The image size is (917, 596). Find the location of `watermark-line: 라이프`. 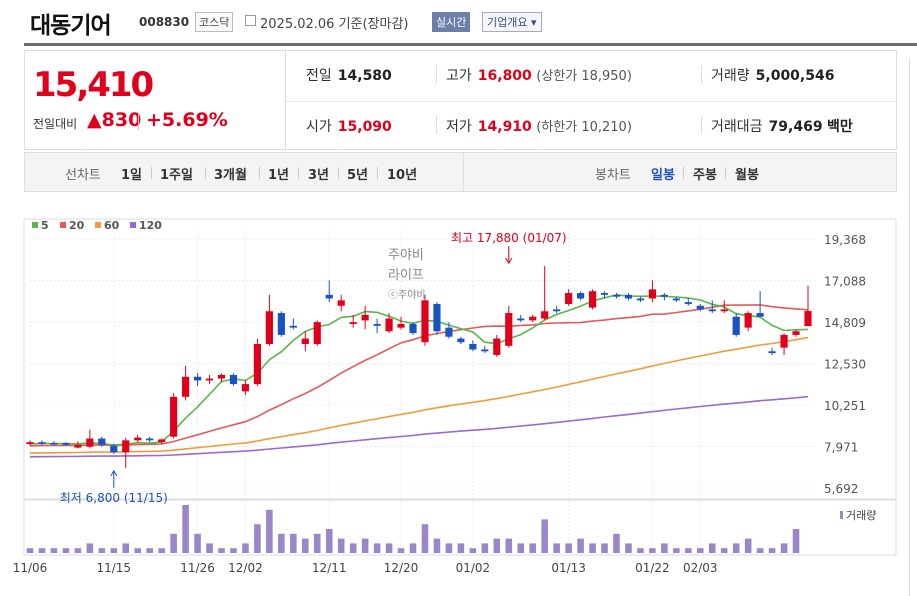

watermark-line: 라이프 is located at coordinates (406, 275).